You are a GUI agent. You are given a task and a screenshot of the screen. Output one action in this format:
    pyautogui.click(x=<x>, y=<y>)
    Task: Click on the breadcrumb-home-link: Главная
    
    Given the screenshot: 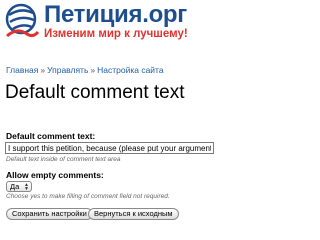 What is the action you would take?
    pyautogui.click(x=22, y=70)
    